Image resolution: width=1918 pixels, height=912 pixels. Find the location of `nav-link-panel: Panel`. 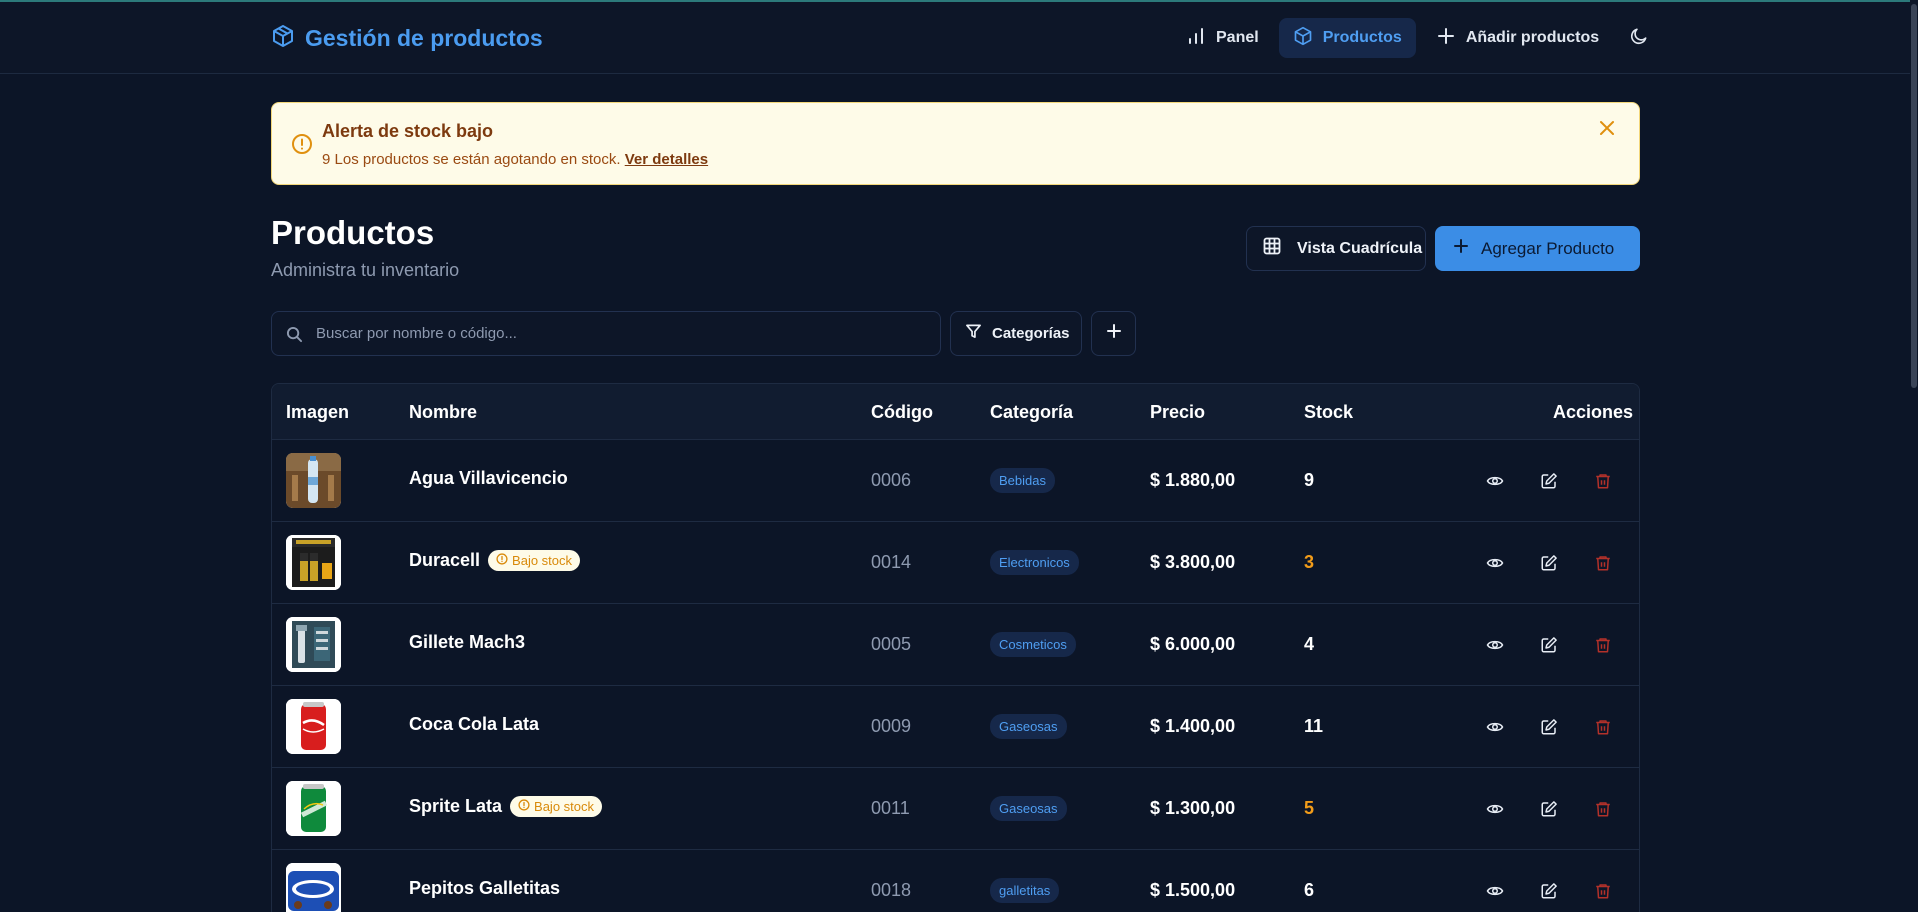

nav-link-panel: Panel is located at coordinates (1222, 38).